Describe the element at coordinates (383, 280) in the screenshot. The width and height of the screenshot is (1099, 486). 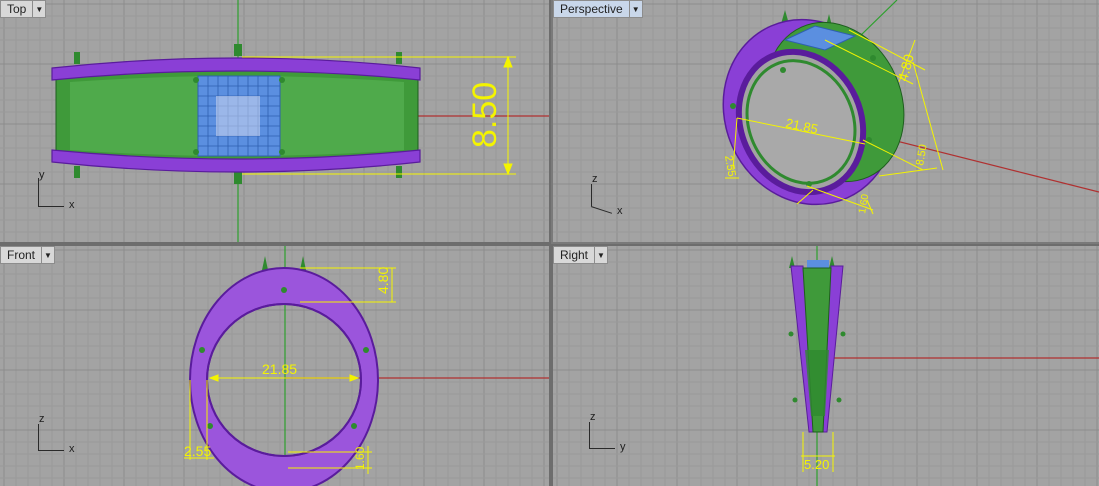
I see `dim-front-band: 4.80` at that location.